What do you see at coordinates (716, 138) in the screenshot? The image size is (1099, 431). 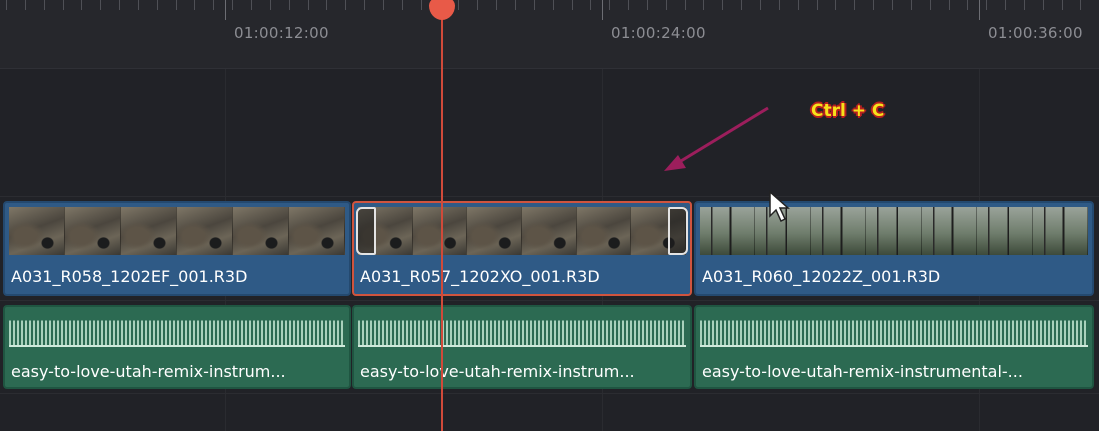 I see `annotation-arrow-icon` at bounding box center [716, 138].